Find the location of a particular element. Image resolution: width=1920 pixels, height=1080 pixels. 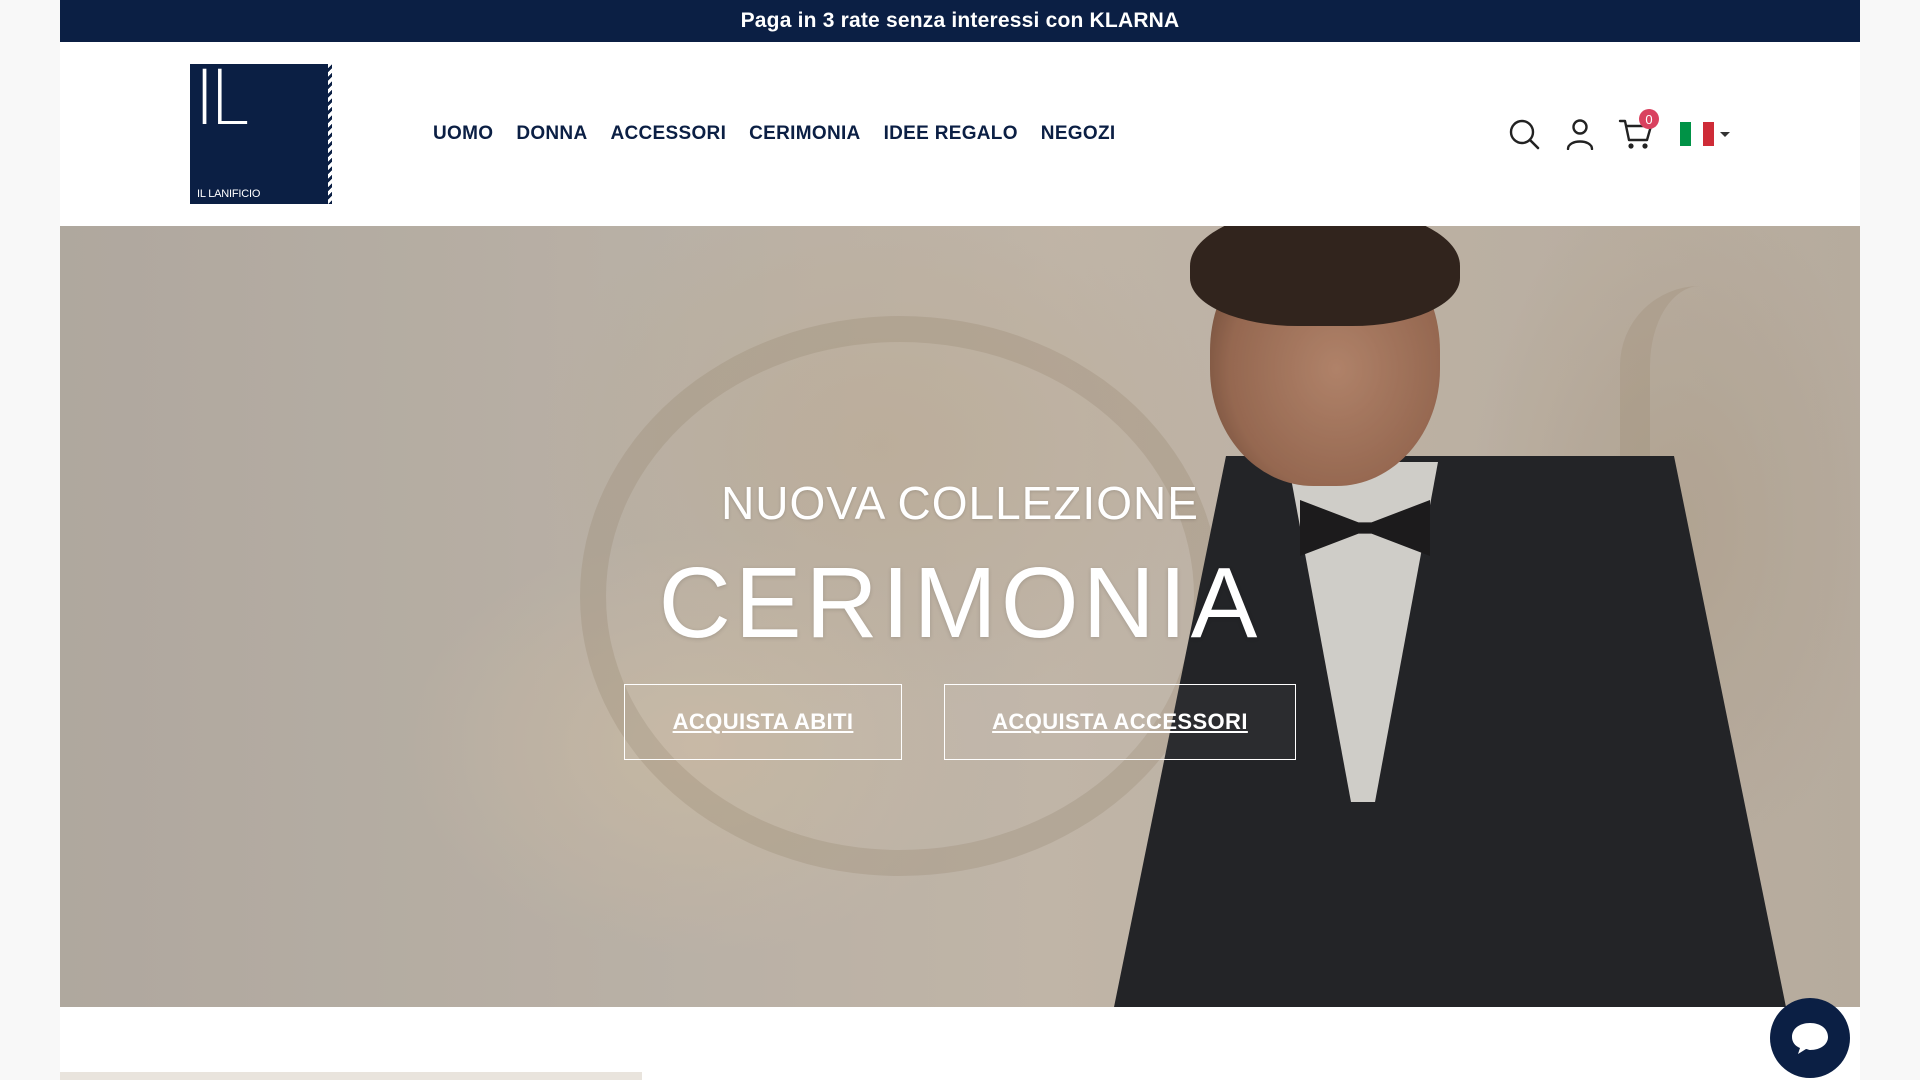

shop-accessories-button: ACQUISTA ACCESSORI is located at coordinates (1120, 722).